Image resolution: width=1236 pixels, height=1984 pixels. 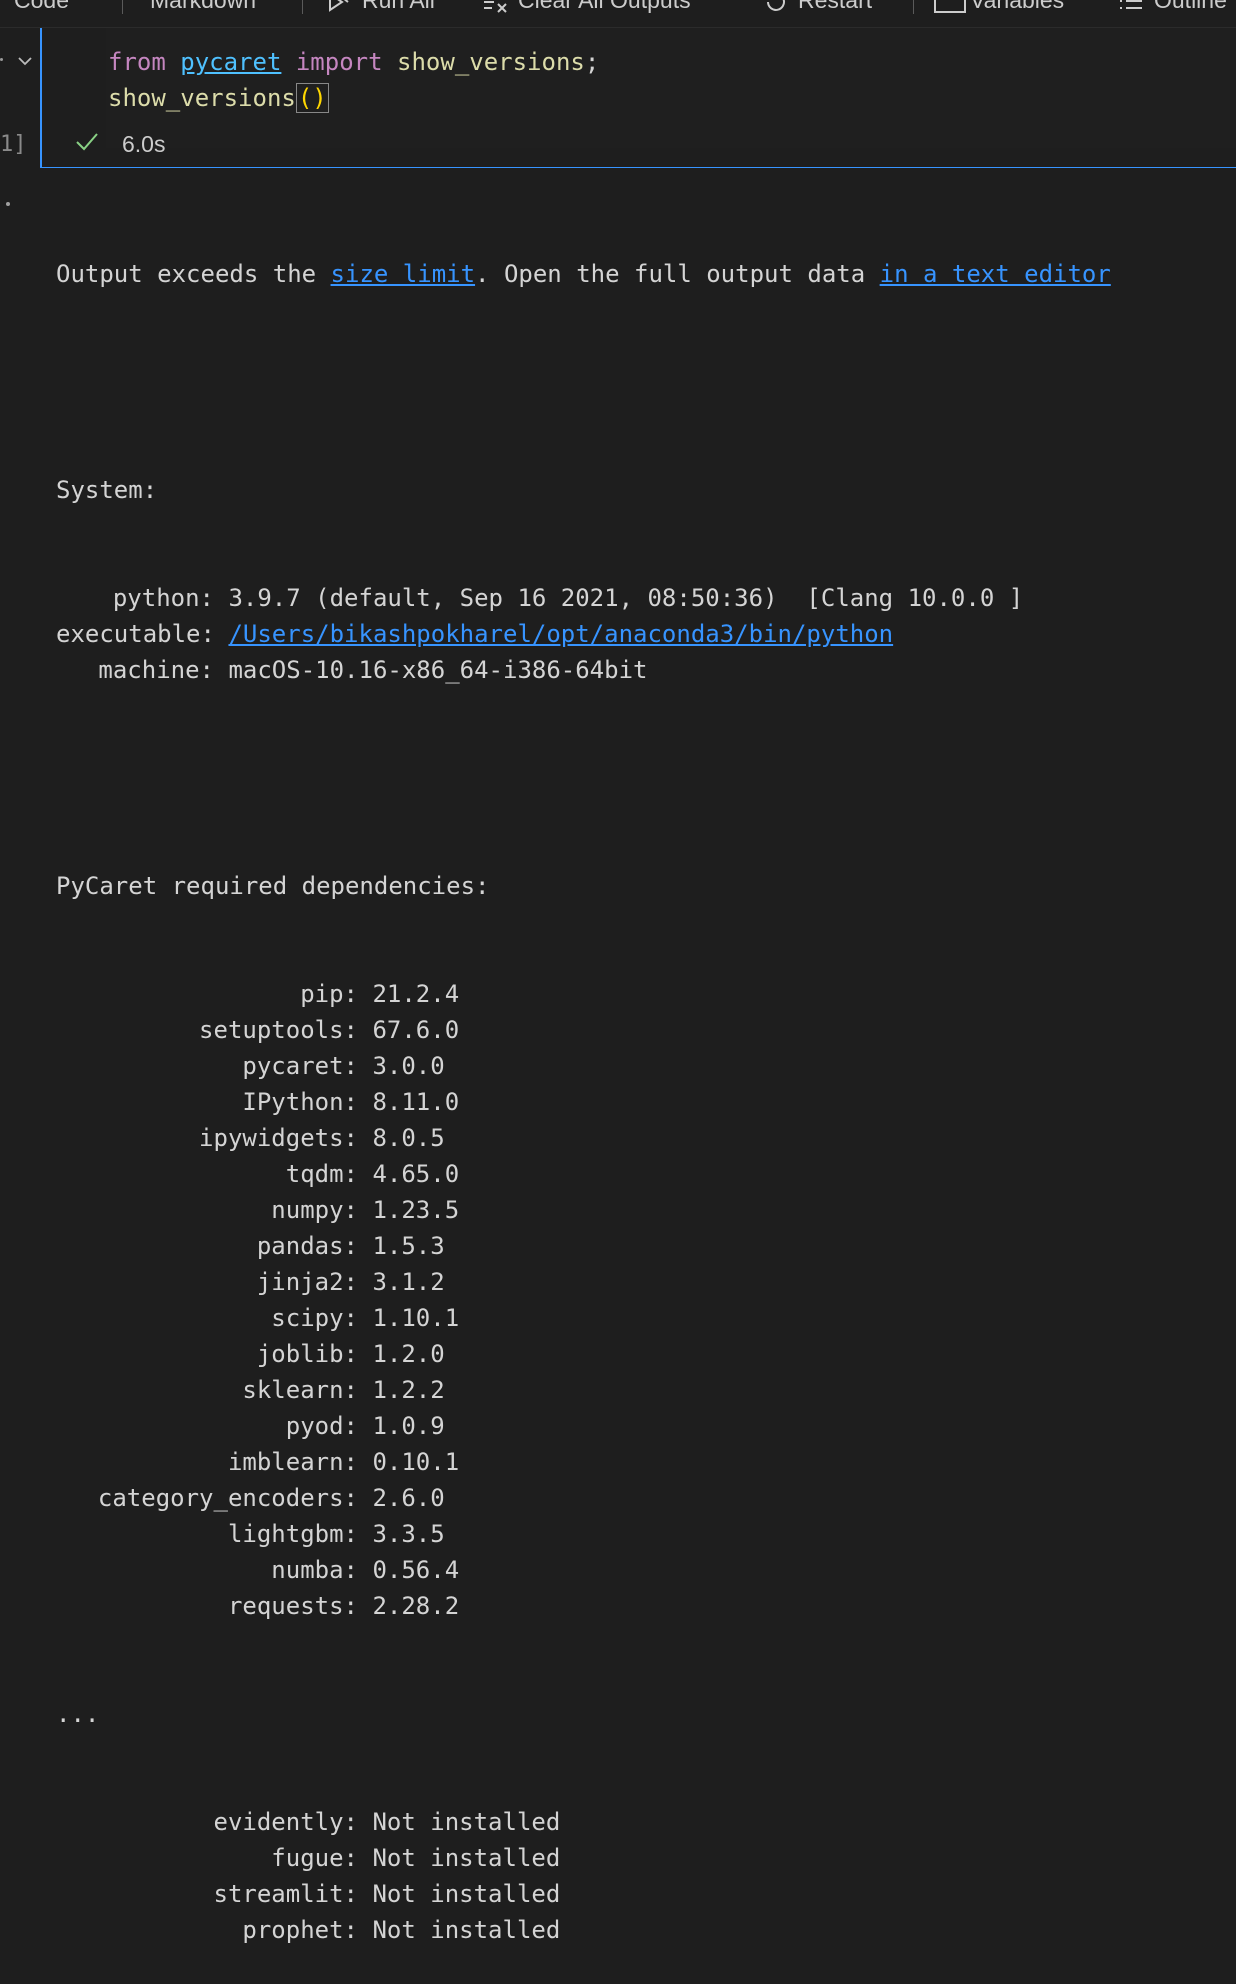 What do you see at coordinates (416, 994) in the screenshot?
I see `output-value: 21.2.4` at bounding box center [416, 994].